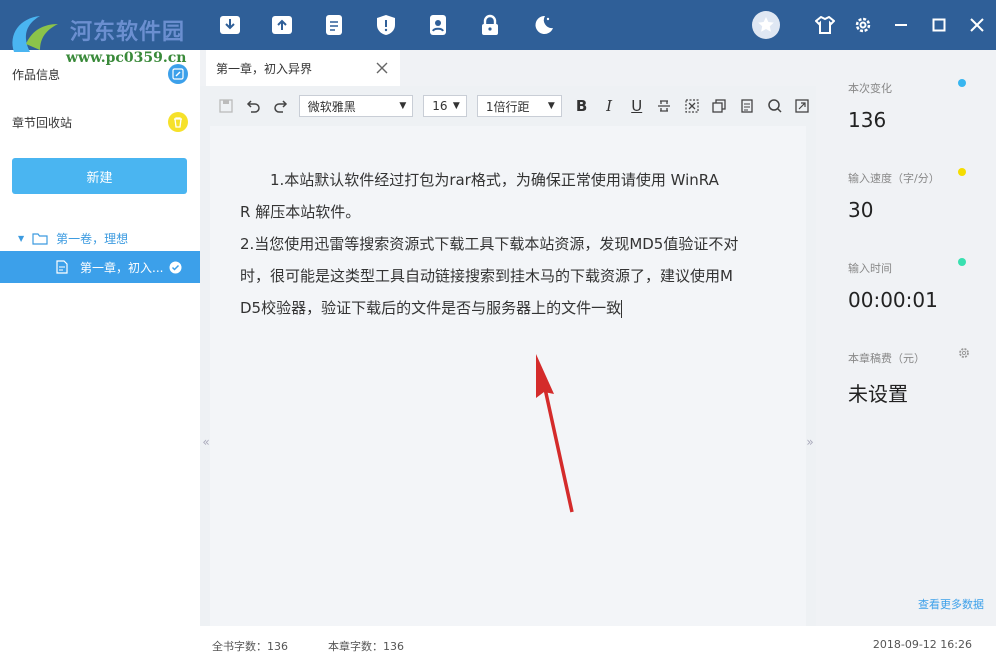 This screenshot has height=664, width=996. Describe the element at coordinates (609, 106) in the screenshot. I see `italic-icon: I` at that location.